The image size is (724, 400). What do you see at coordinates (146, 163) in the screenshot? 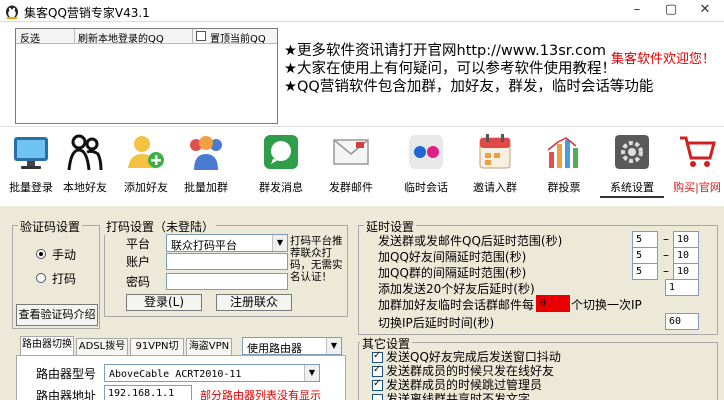
I see `toolbar-add-friend: 添加好友` at bounding box center [146, 163].